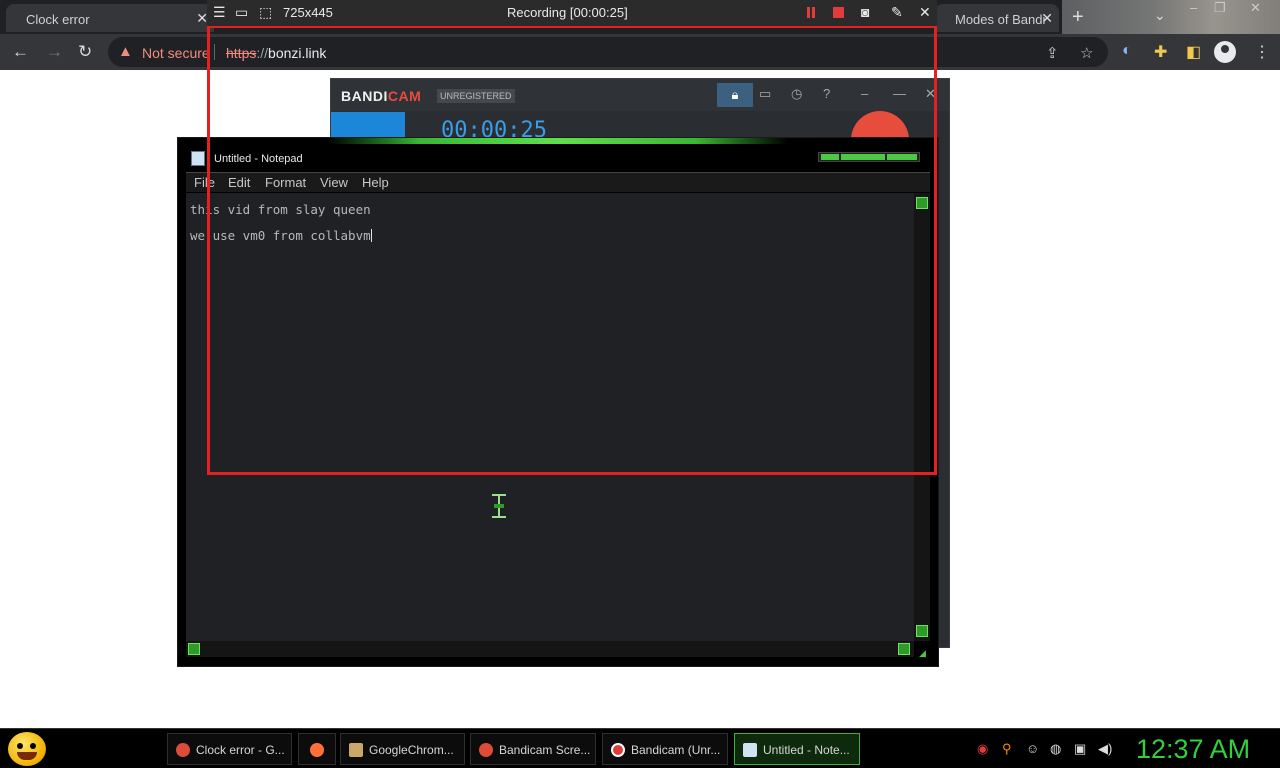  What do you see at coordinates (897, 12) in the screenshot?
I see `pencil-icon: ✎` at bounding box center [897, 12].